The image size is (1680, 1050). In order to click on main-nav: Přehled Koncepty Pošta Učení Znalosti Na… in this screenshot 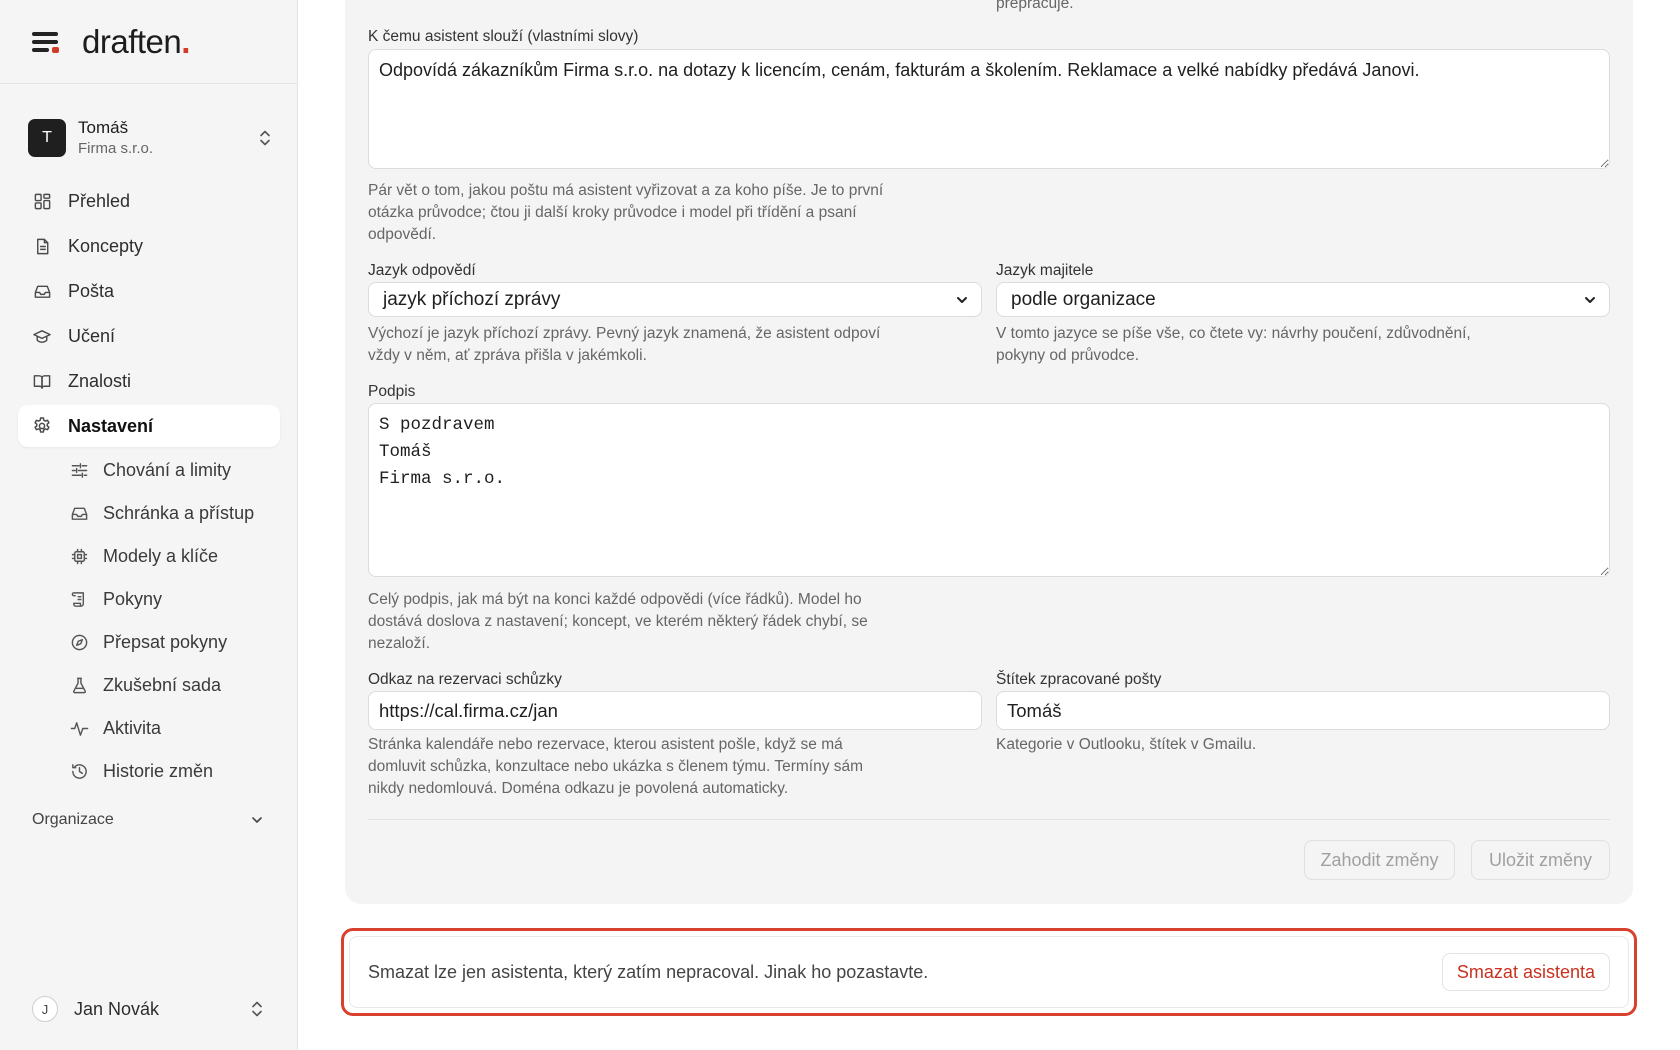, I will do `click(149, 487)`.